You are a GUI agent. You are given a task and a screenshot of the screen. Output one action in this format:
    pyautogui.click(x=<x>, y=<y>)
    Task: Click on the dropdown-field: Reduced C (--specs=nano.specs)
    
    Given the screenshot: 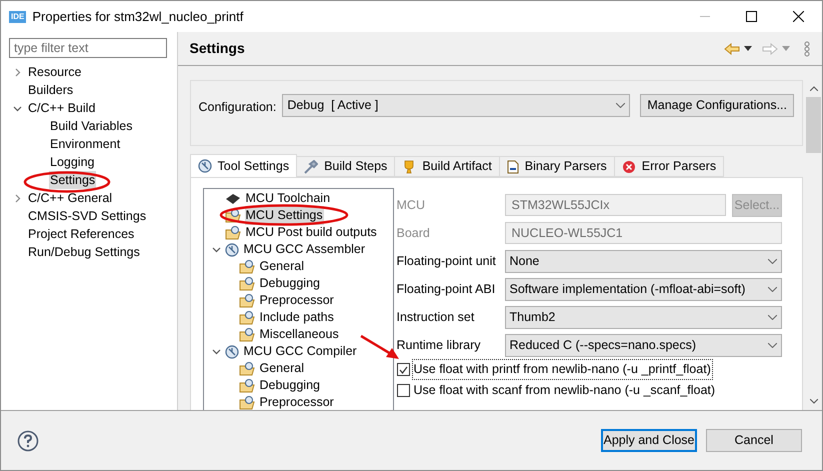 What is the action you would take?
    pyautogui.click(x=643, y=345)
    